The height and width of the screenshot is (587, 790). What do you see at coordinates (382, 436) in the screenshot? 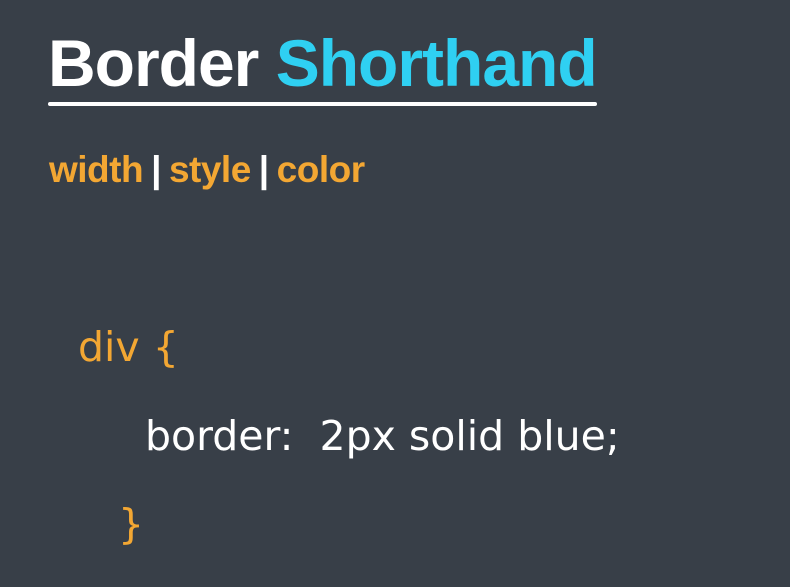
I see `code-declaration: border: 2px solid blue;` at bounding box center [382, 436].